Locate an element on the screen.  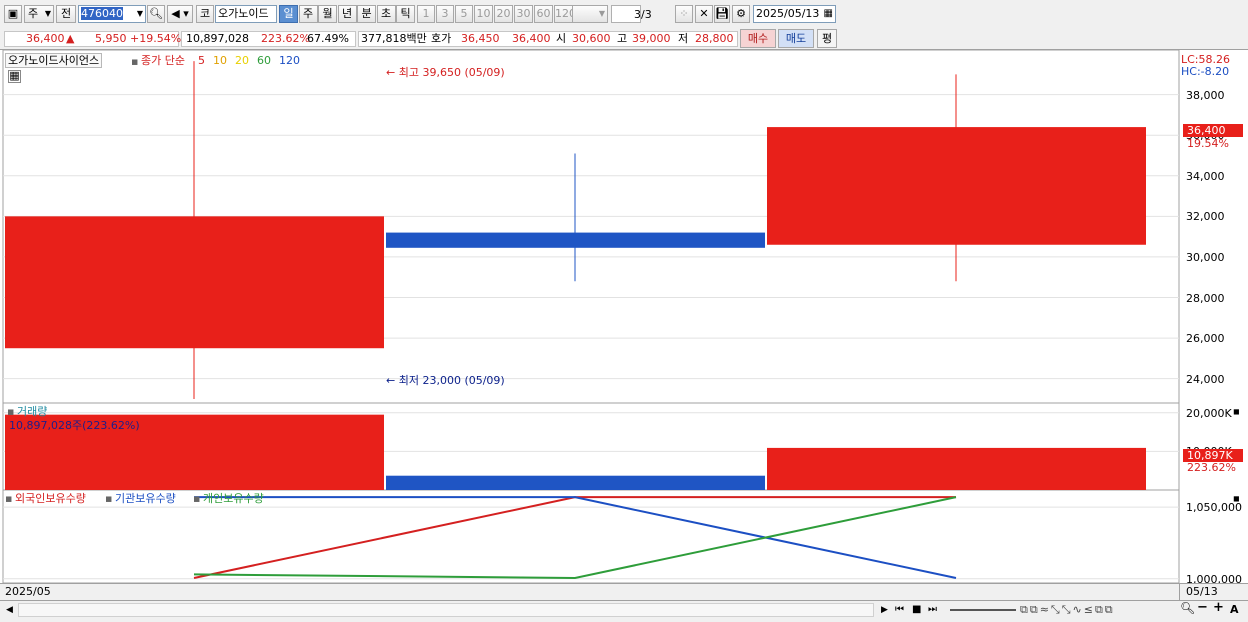
font-size-icon: A is located at coordinates (1234, 609).